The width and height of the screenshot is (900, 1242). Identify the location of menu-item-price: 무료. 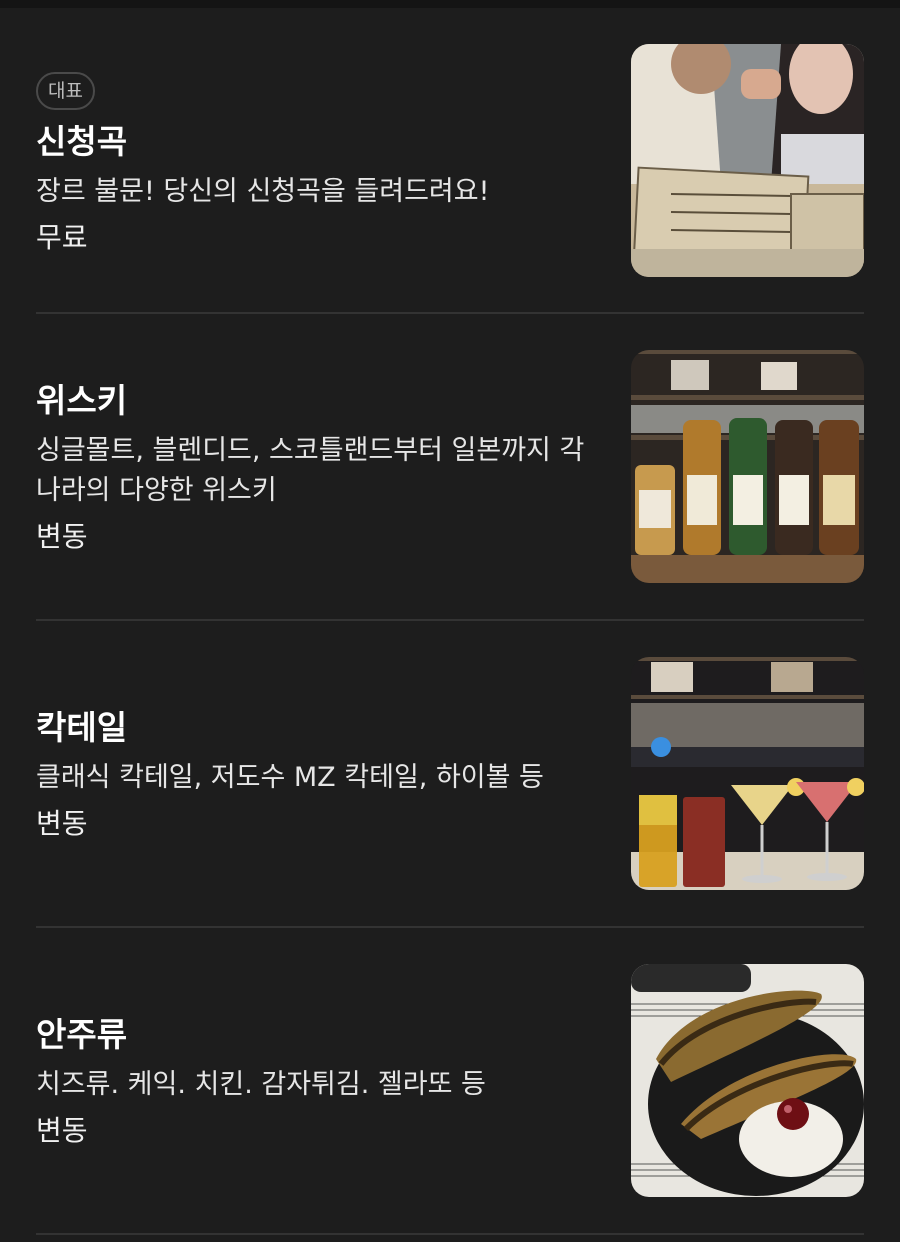
(62, 237).